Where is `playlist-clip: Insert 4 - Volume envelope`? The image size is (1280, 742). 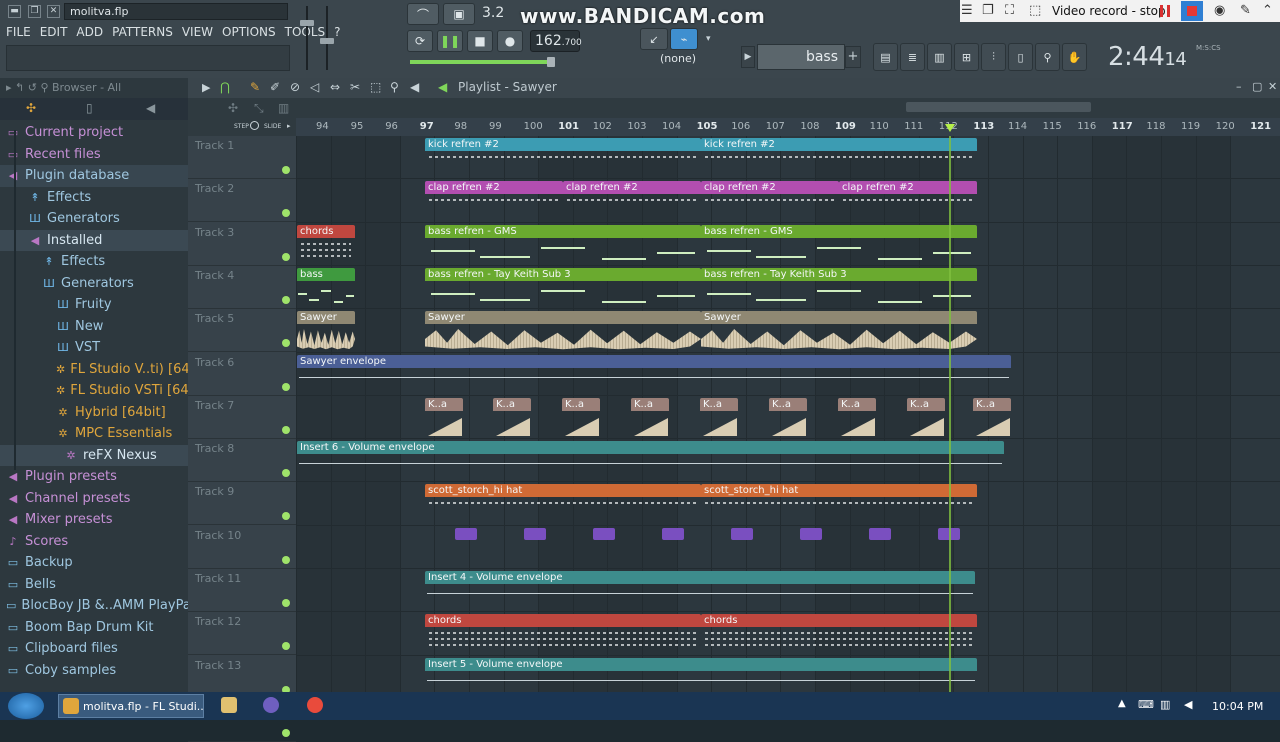 playlist-clip: Insert 4 - Volume envelope is located at coordinates (700, 591).